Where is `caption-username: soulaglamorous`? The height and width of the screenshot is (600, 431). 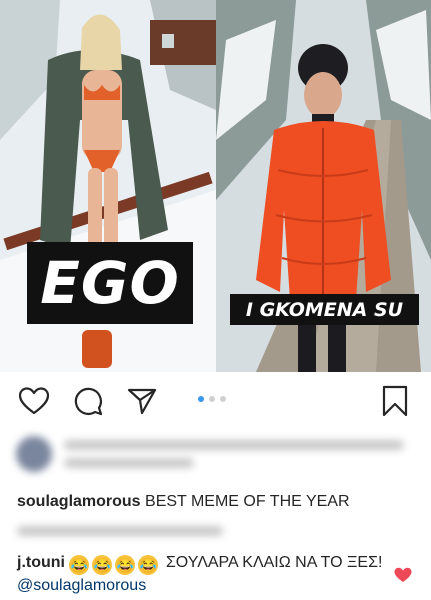
caption-username: soulaglamorous is located at coordinates (79, 501).